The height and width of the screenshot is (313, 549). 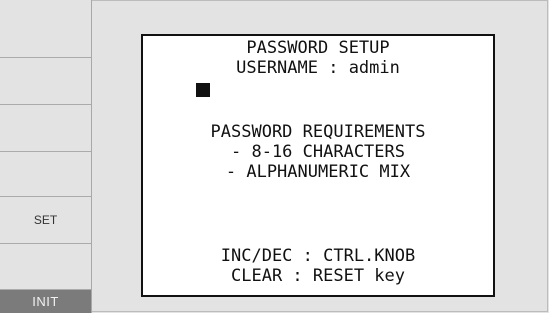 What do you see at coordinates (45, 301) in the screenshot?
I see `init-softkey: INIT` at bounding box center [45, 301].